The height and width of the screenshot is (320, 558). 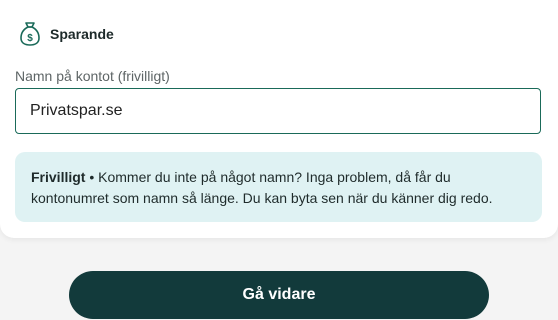 I want to click on money-bag-icon: $, so click(x=30, y=34).